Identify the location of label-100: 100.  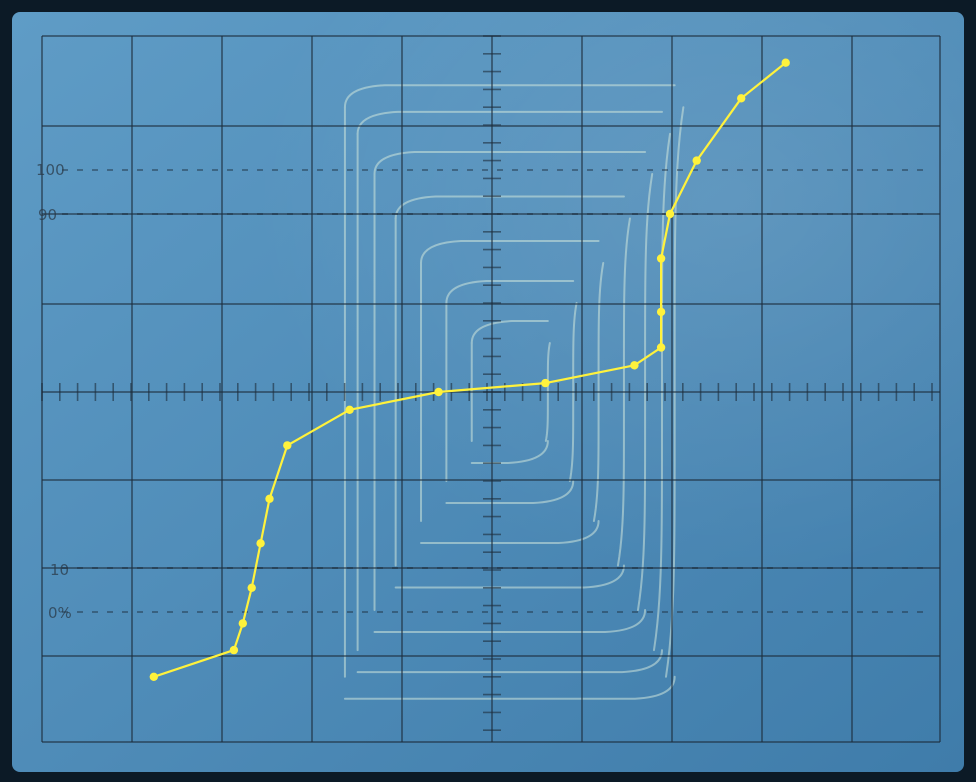
(50, 170).